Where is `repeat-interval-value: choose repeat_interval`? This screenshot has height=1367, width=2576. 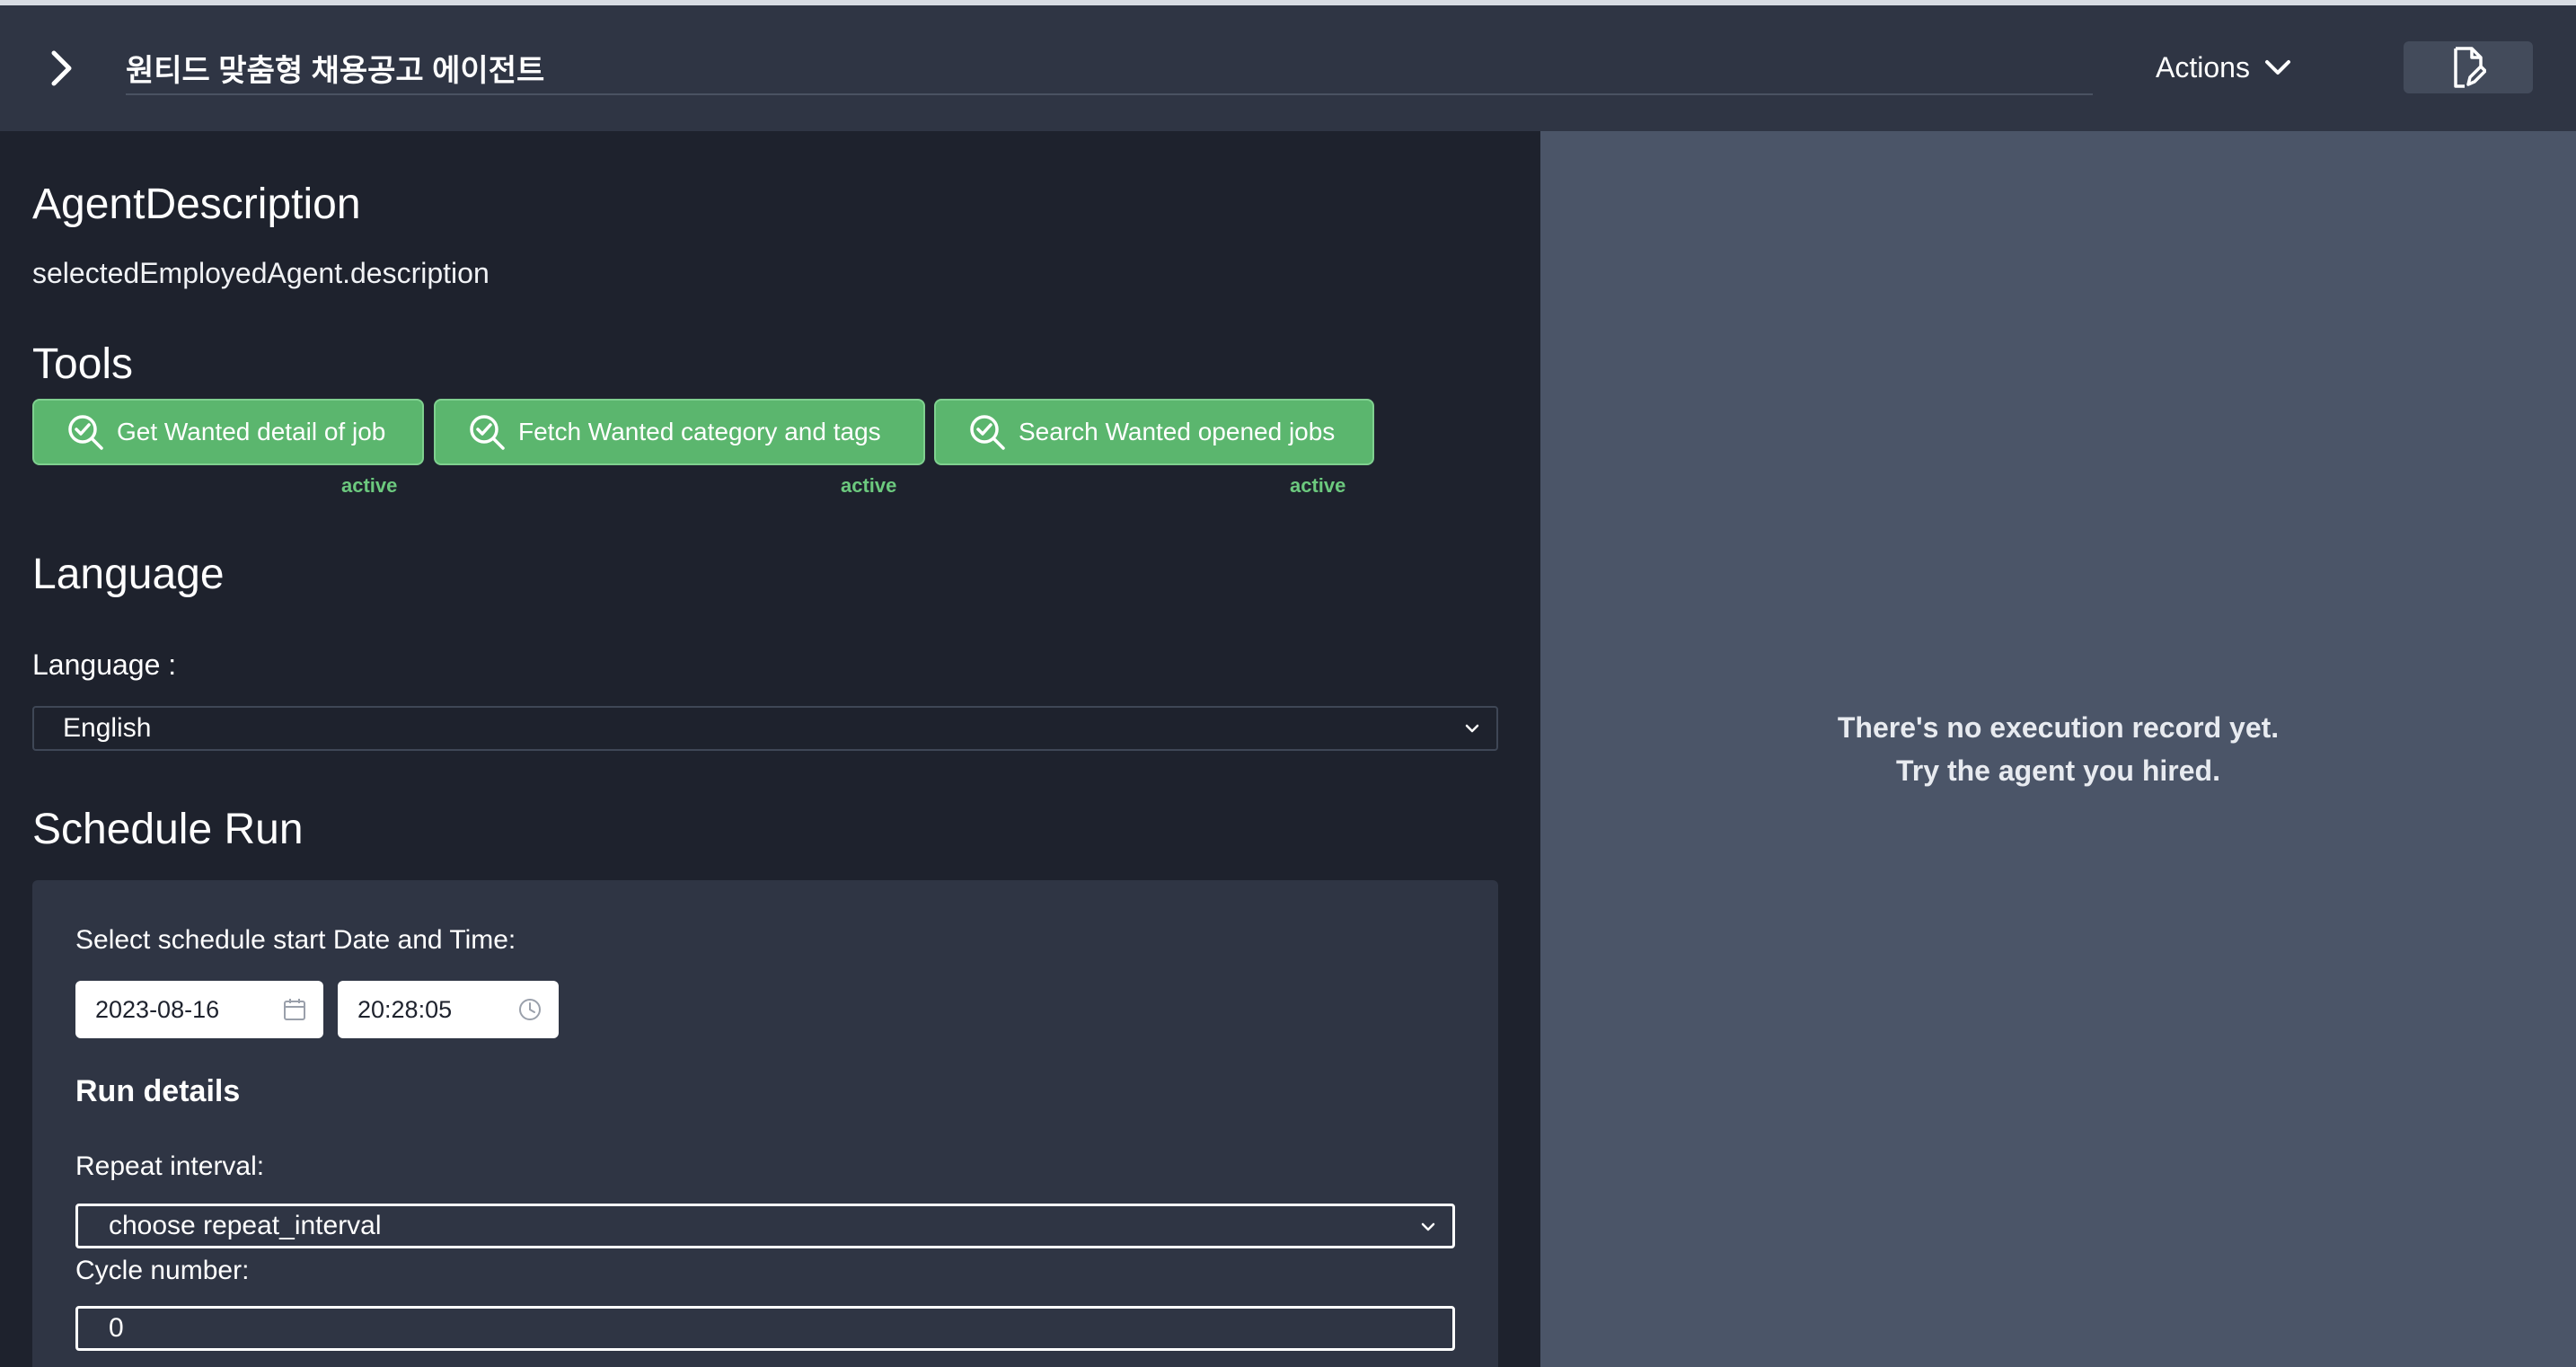
repeat-interval-value: choose repeat_interval is located at coordinates (245, 1225).